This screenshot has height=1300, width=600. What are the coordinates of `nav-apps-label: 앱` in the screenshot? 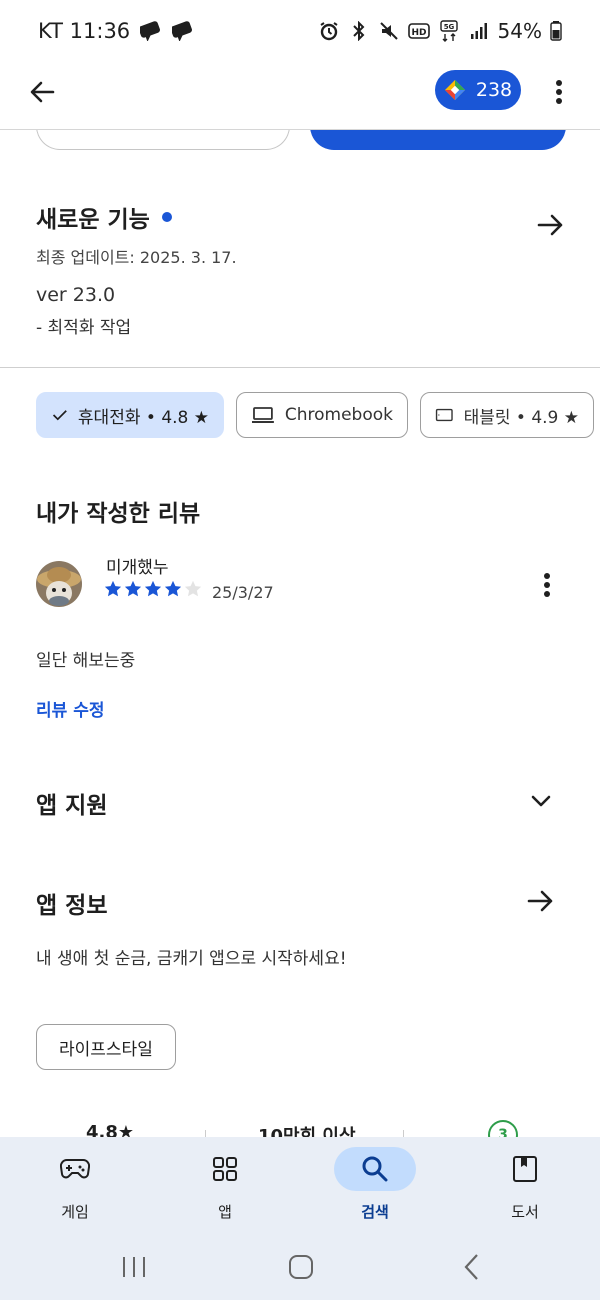 It's located at (225, 1212).